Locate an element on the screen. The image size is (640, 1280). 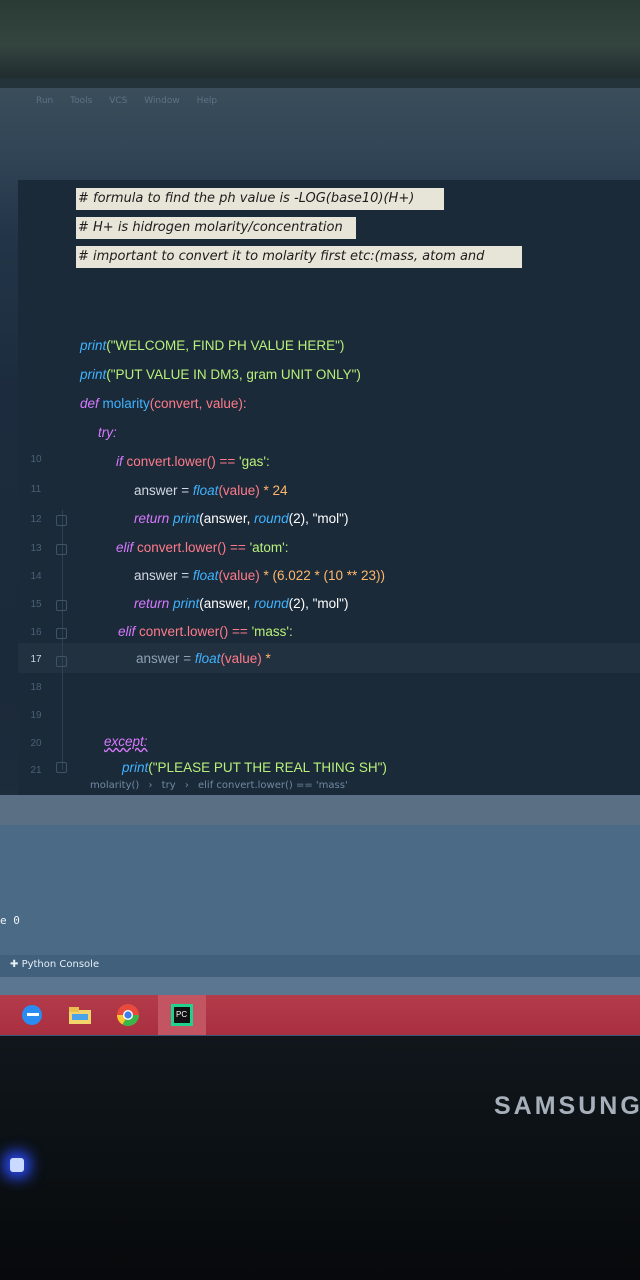
keyword-try: try: is located at coordinates (107, 432).